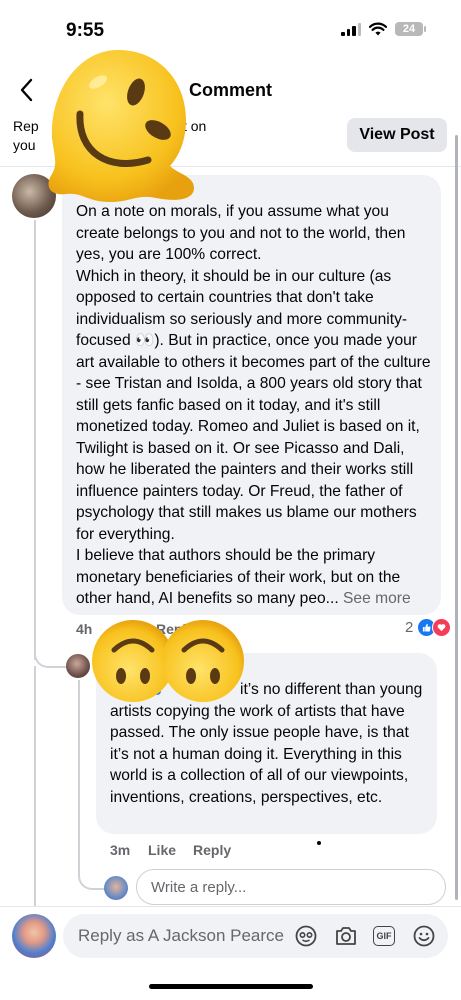 This screenshot has height=1000, width=461. I want to click on reactions, so click(434, 627).